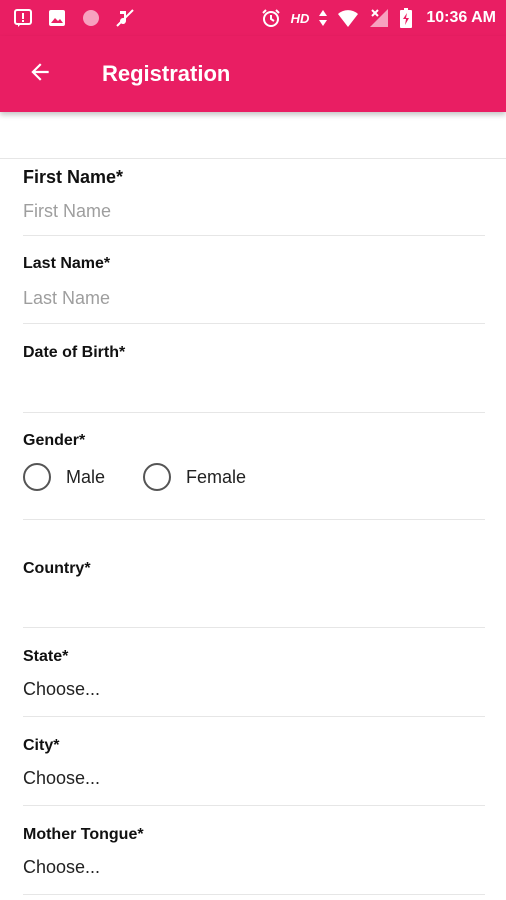 This screenshot has width=506, height=900. I want to click on last-name-field: Last Name*, so click(254, 280).